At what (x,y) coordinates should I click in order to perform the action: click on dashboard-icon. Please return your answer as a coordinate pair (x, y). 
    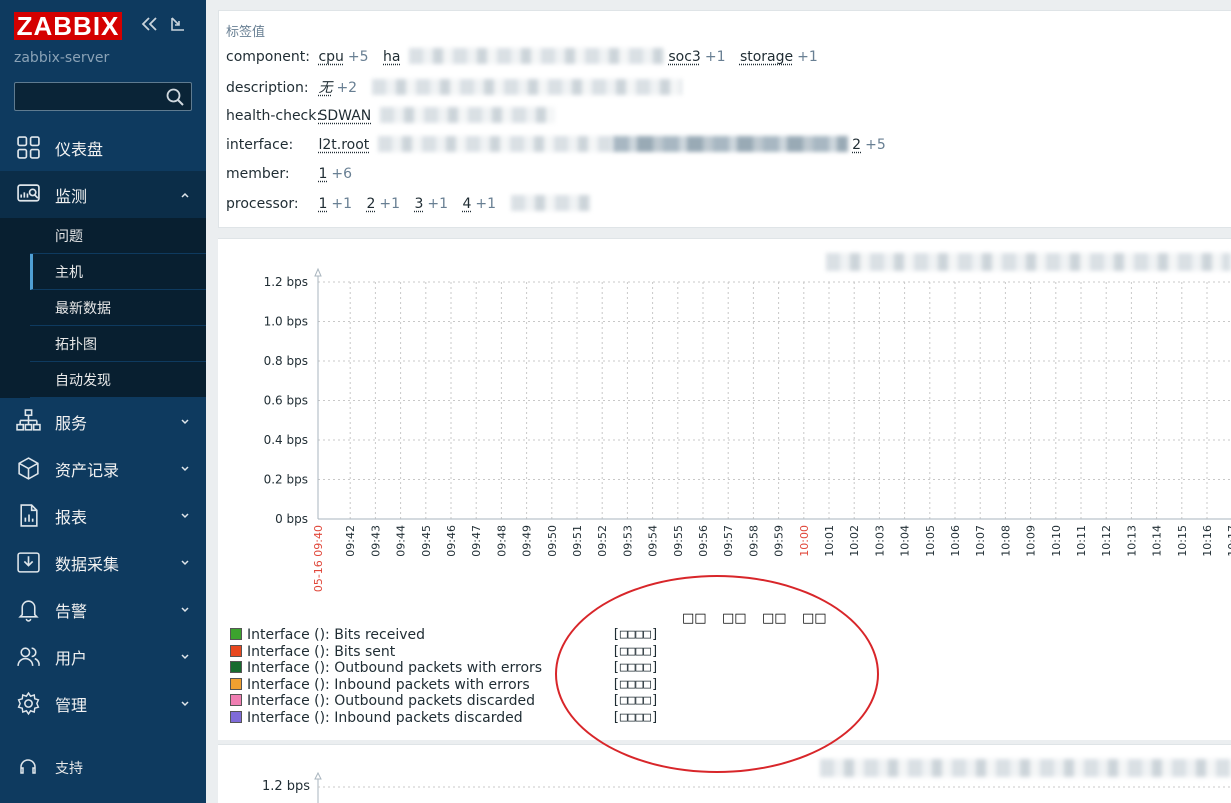
    Looking at the image, I should click on (28, 147).